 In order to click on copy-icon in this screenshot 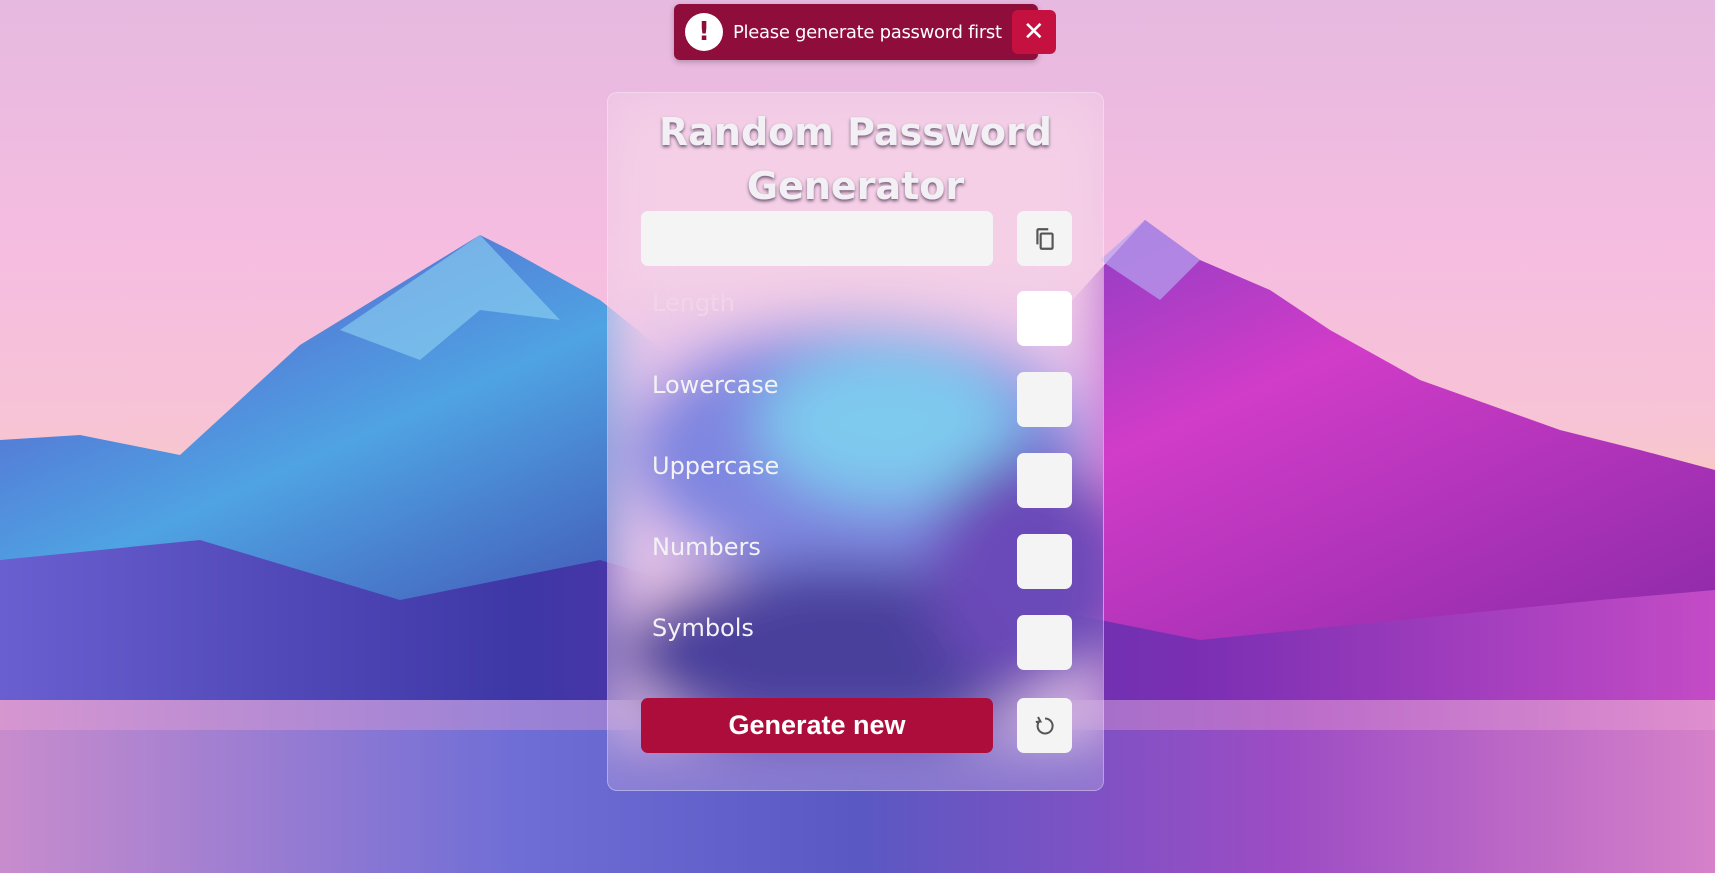, I will do `click(1044, 238)`.